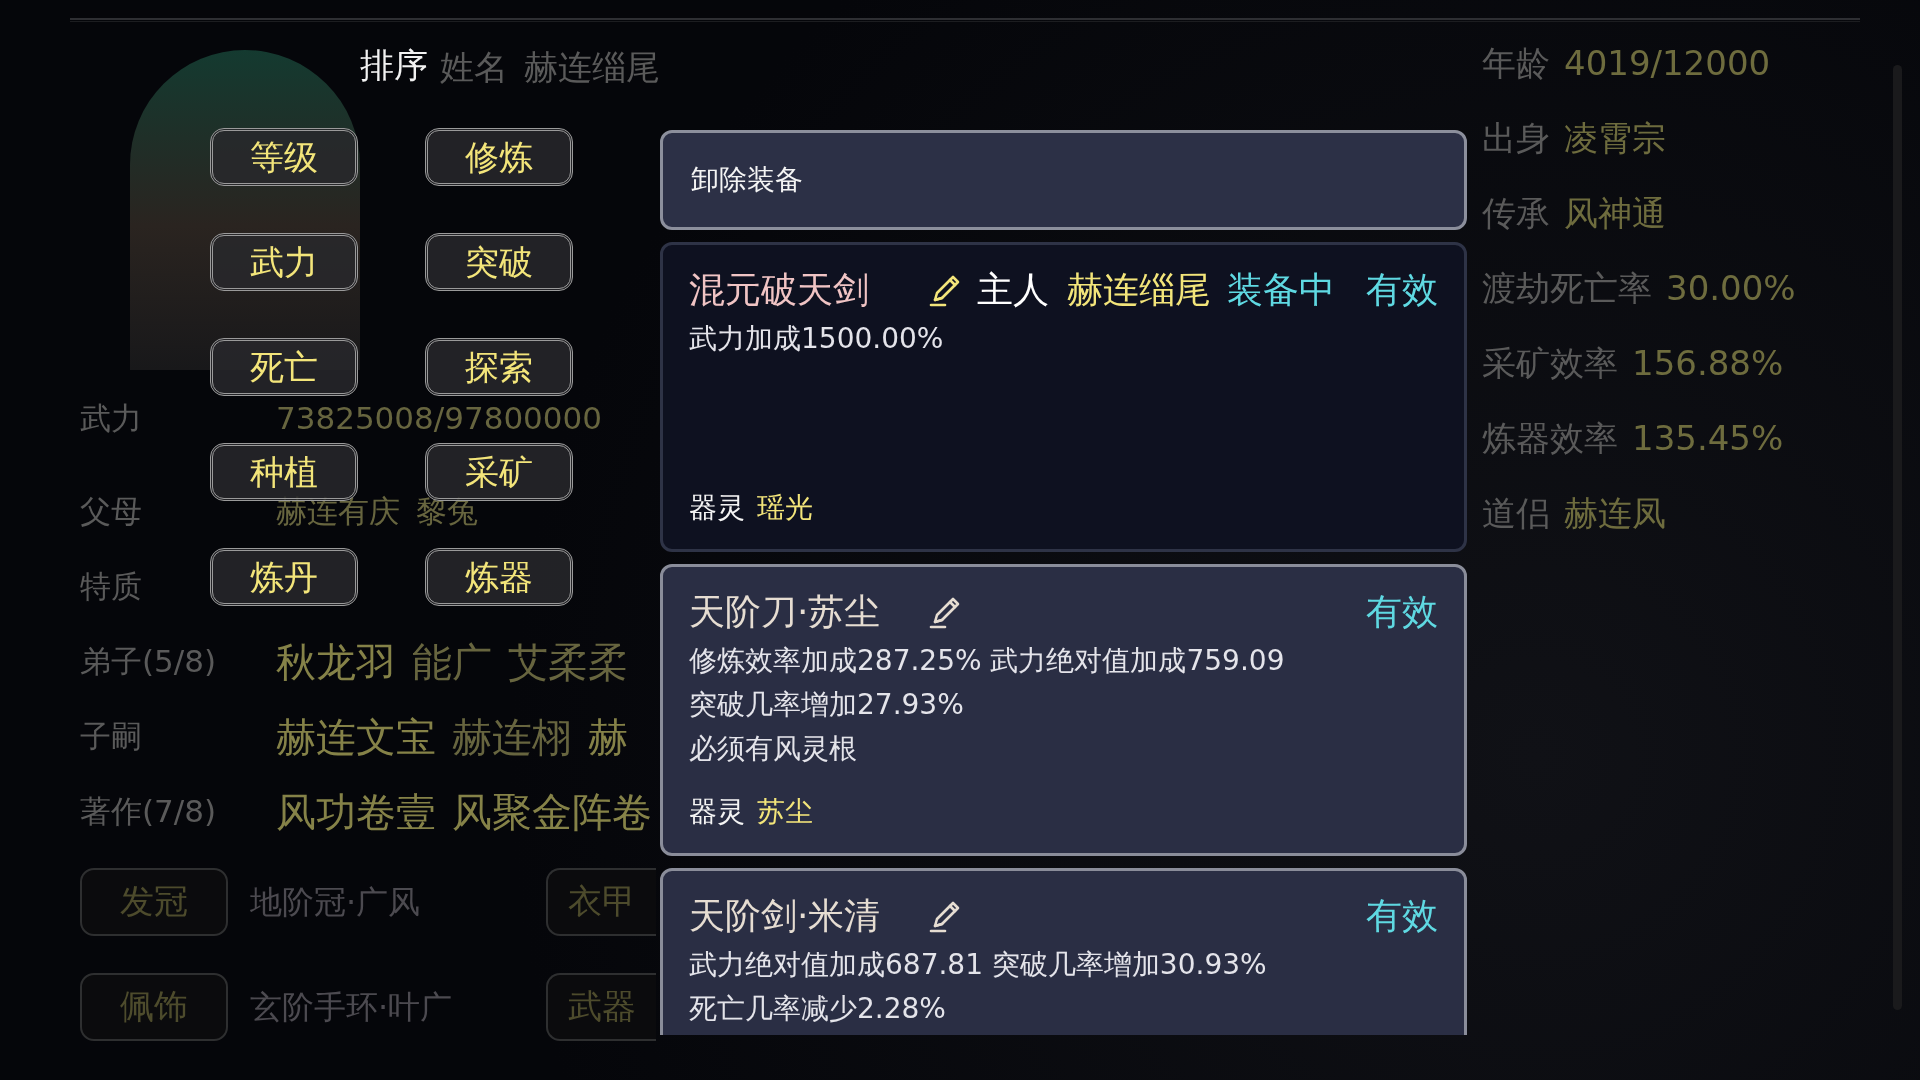 The height and width of the screenshot is (1080, 1920). I want to click on attribute-label: 道侣, so click(1516, 513).